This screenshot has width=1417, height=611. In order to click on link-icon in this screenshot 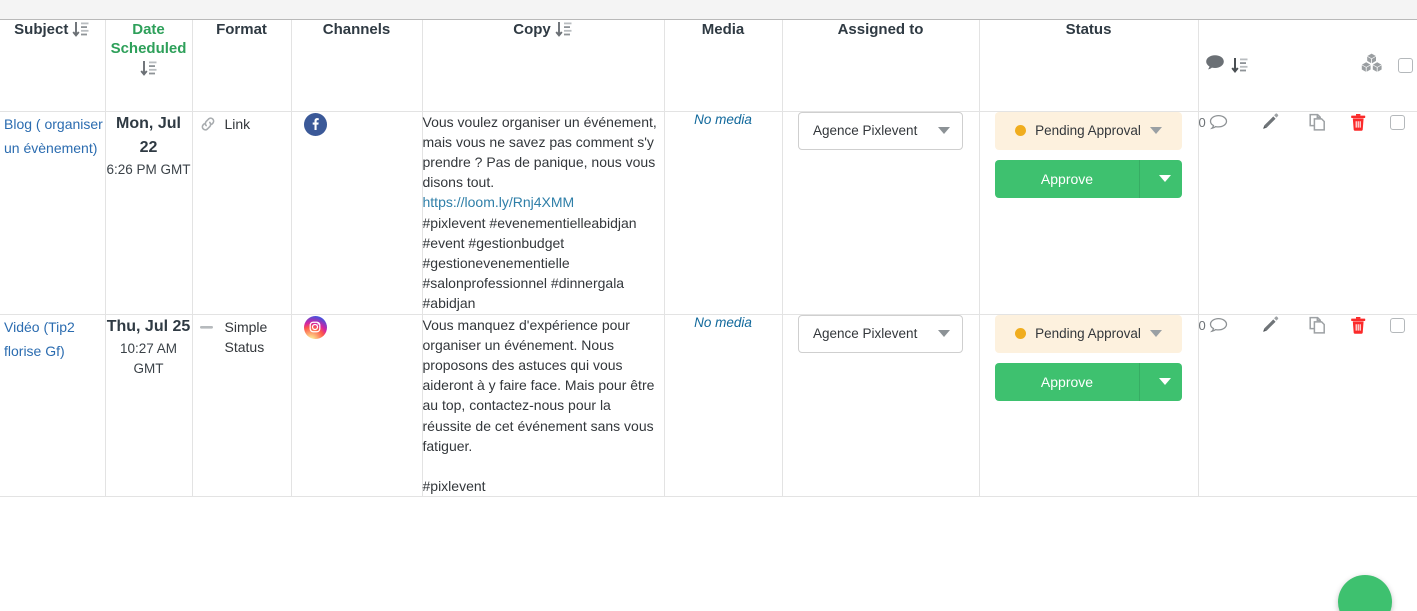, I will do `click(208, 124)`.